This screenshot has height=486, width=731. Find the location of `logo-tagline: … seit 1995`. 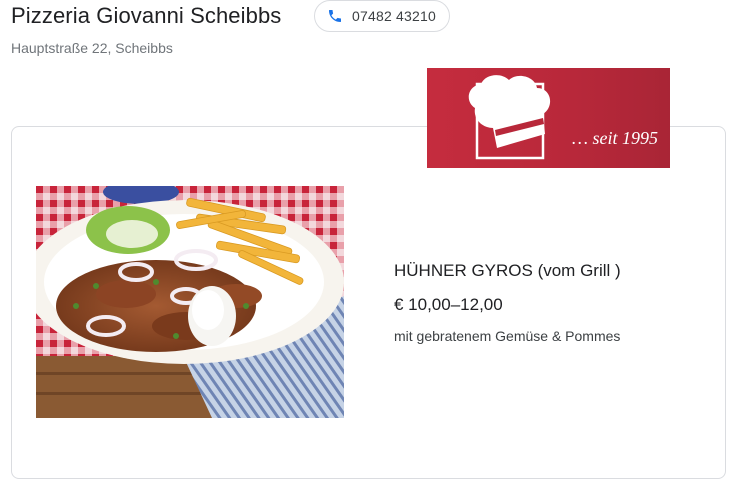

logo-tagline: … seit 1995 is located at coordinates (615, 138).